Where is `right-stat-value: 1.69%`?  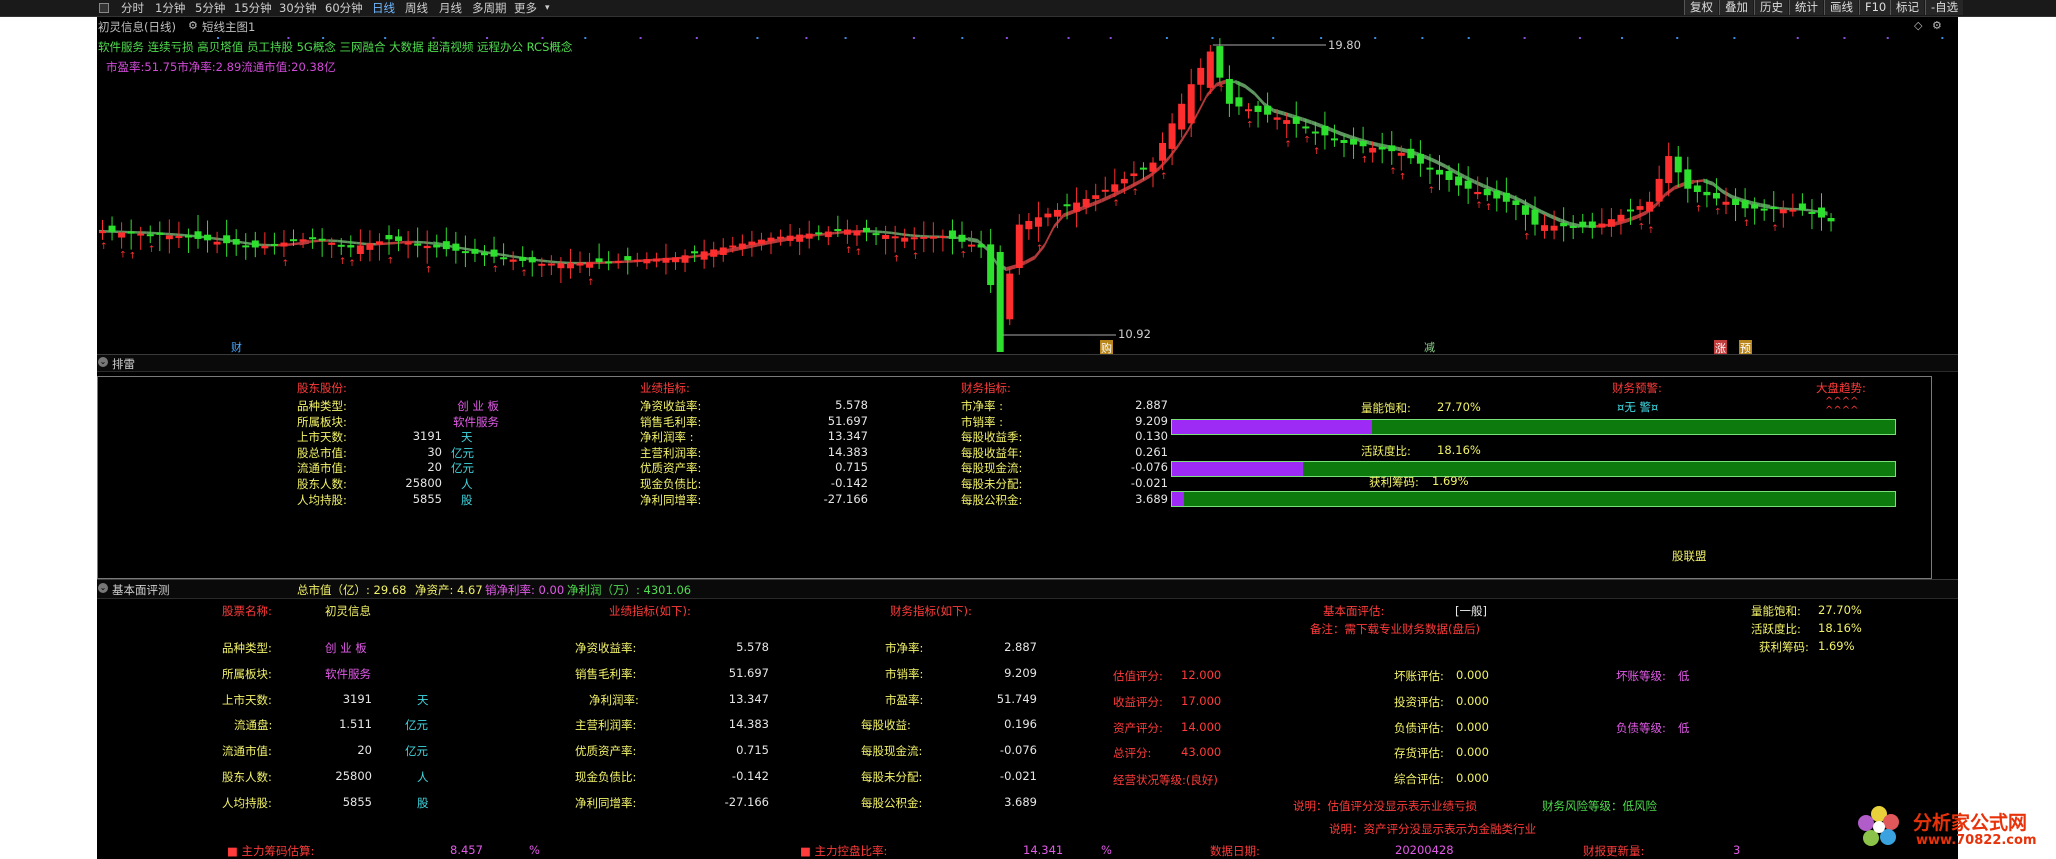 right-stat-value: 1.69% is located at coordinates (1836, 646).